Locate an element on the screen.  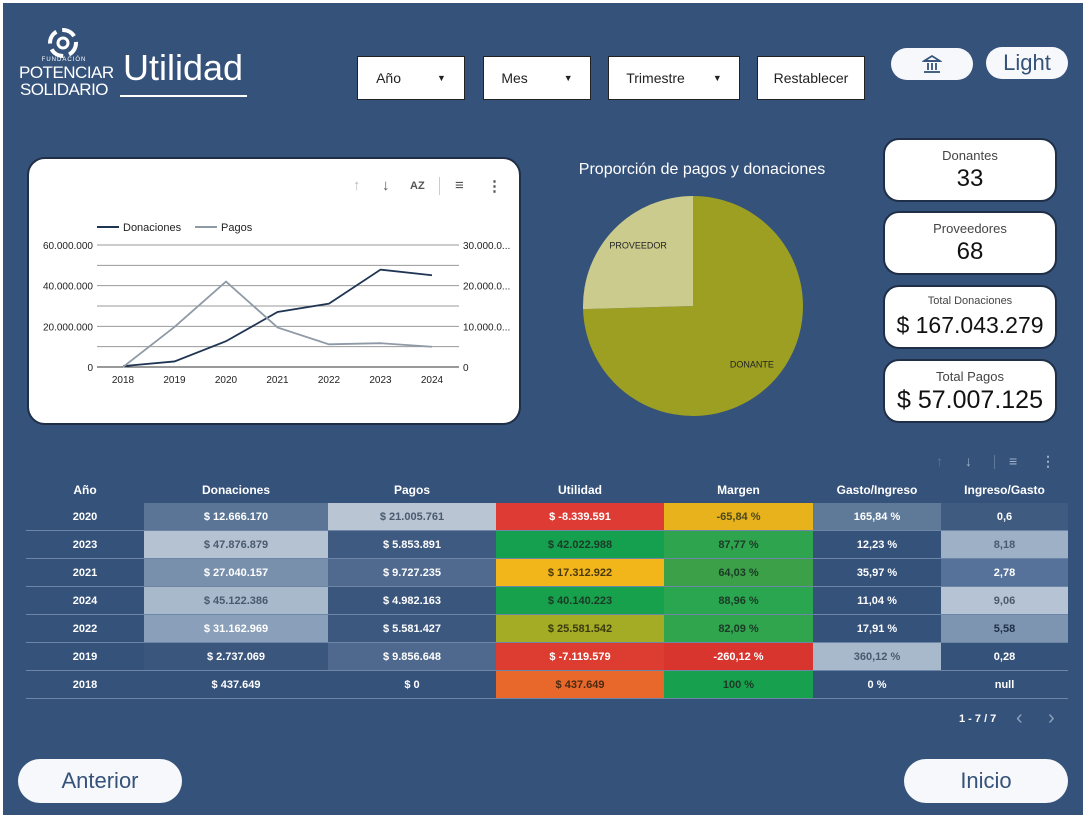
cell-payments: $ 9.727.235 is located at coordinates (412, 572).